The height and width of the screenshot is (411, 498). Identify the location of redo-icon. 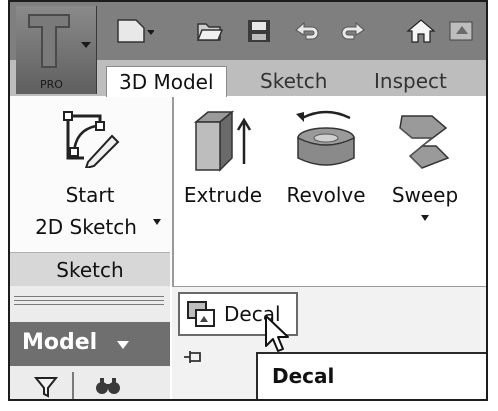
(353, 31).